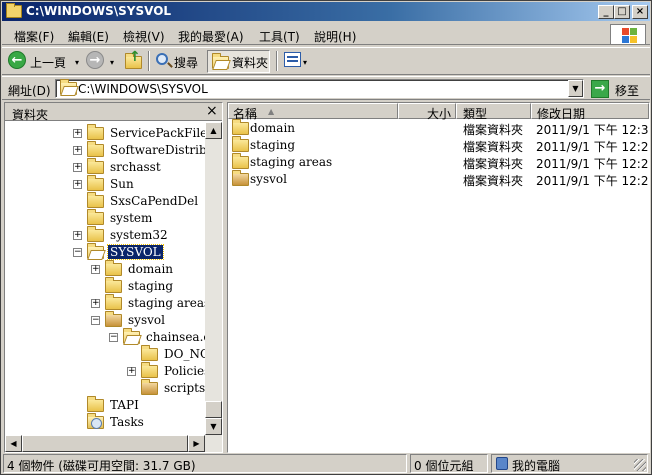 The image size is (652, 475). Describe the element at coordinates (151, 286) in the screenshot. I see `tree-node-label: staging` at that location.